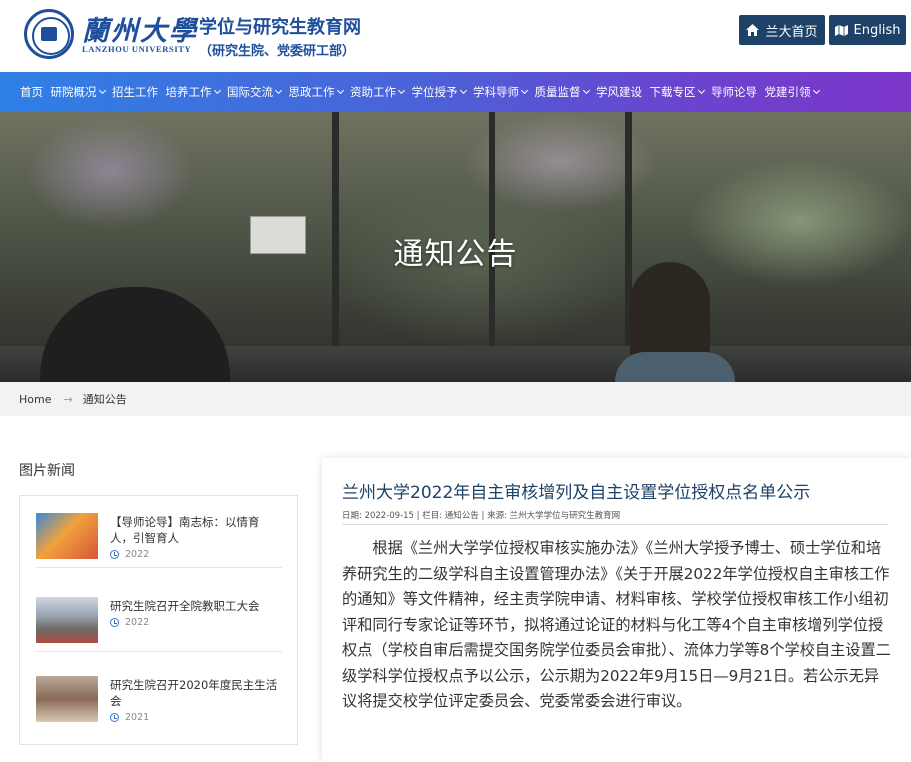 The image size is (911, 762). What do you see at coordinates (877, 30) in the screenshot?
I see `english-site-label: English` at bounding box center [877, 30].